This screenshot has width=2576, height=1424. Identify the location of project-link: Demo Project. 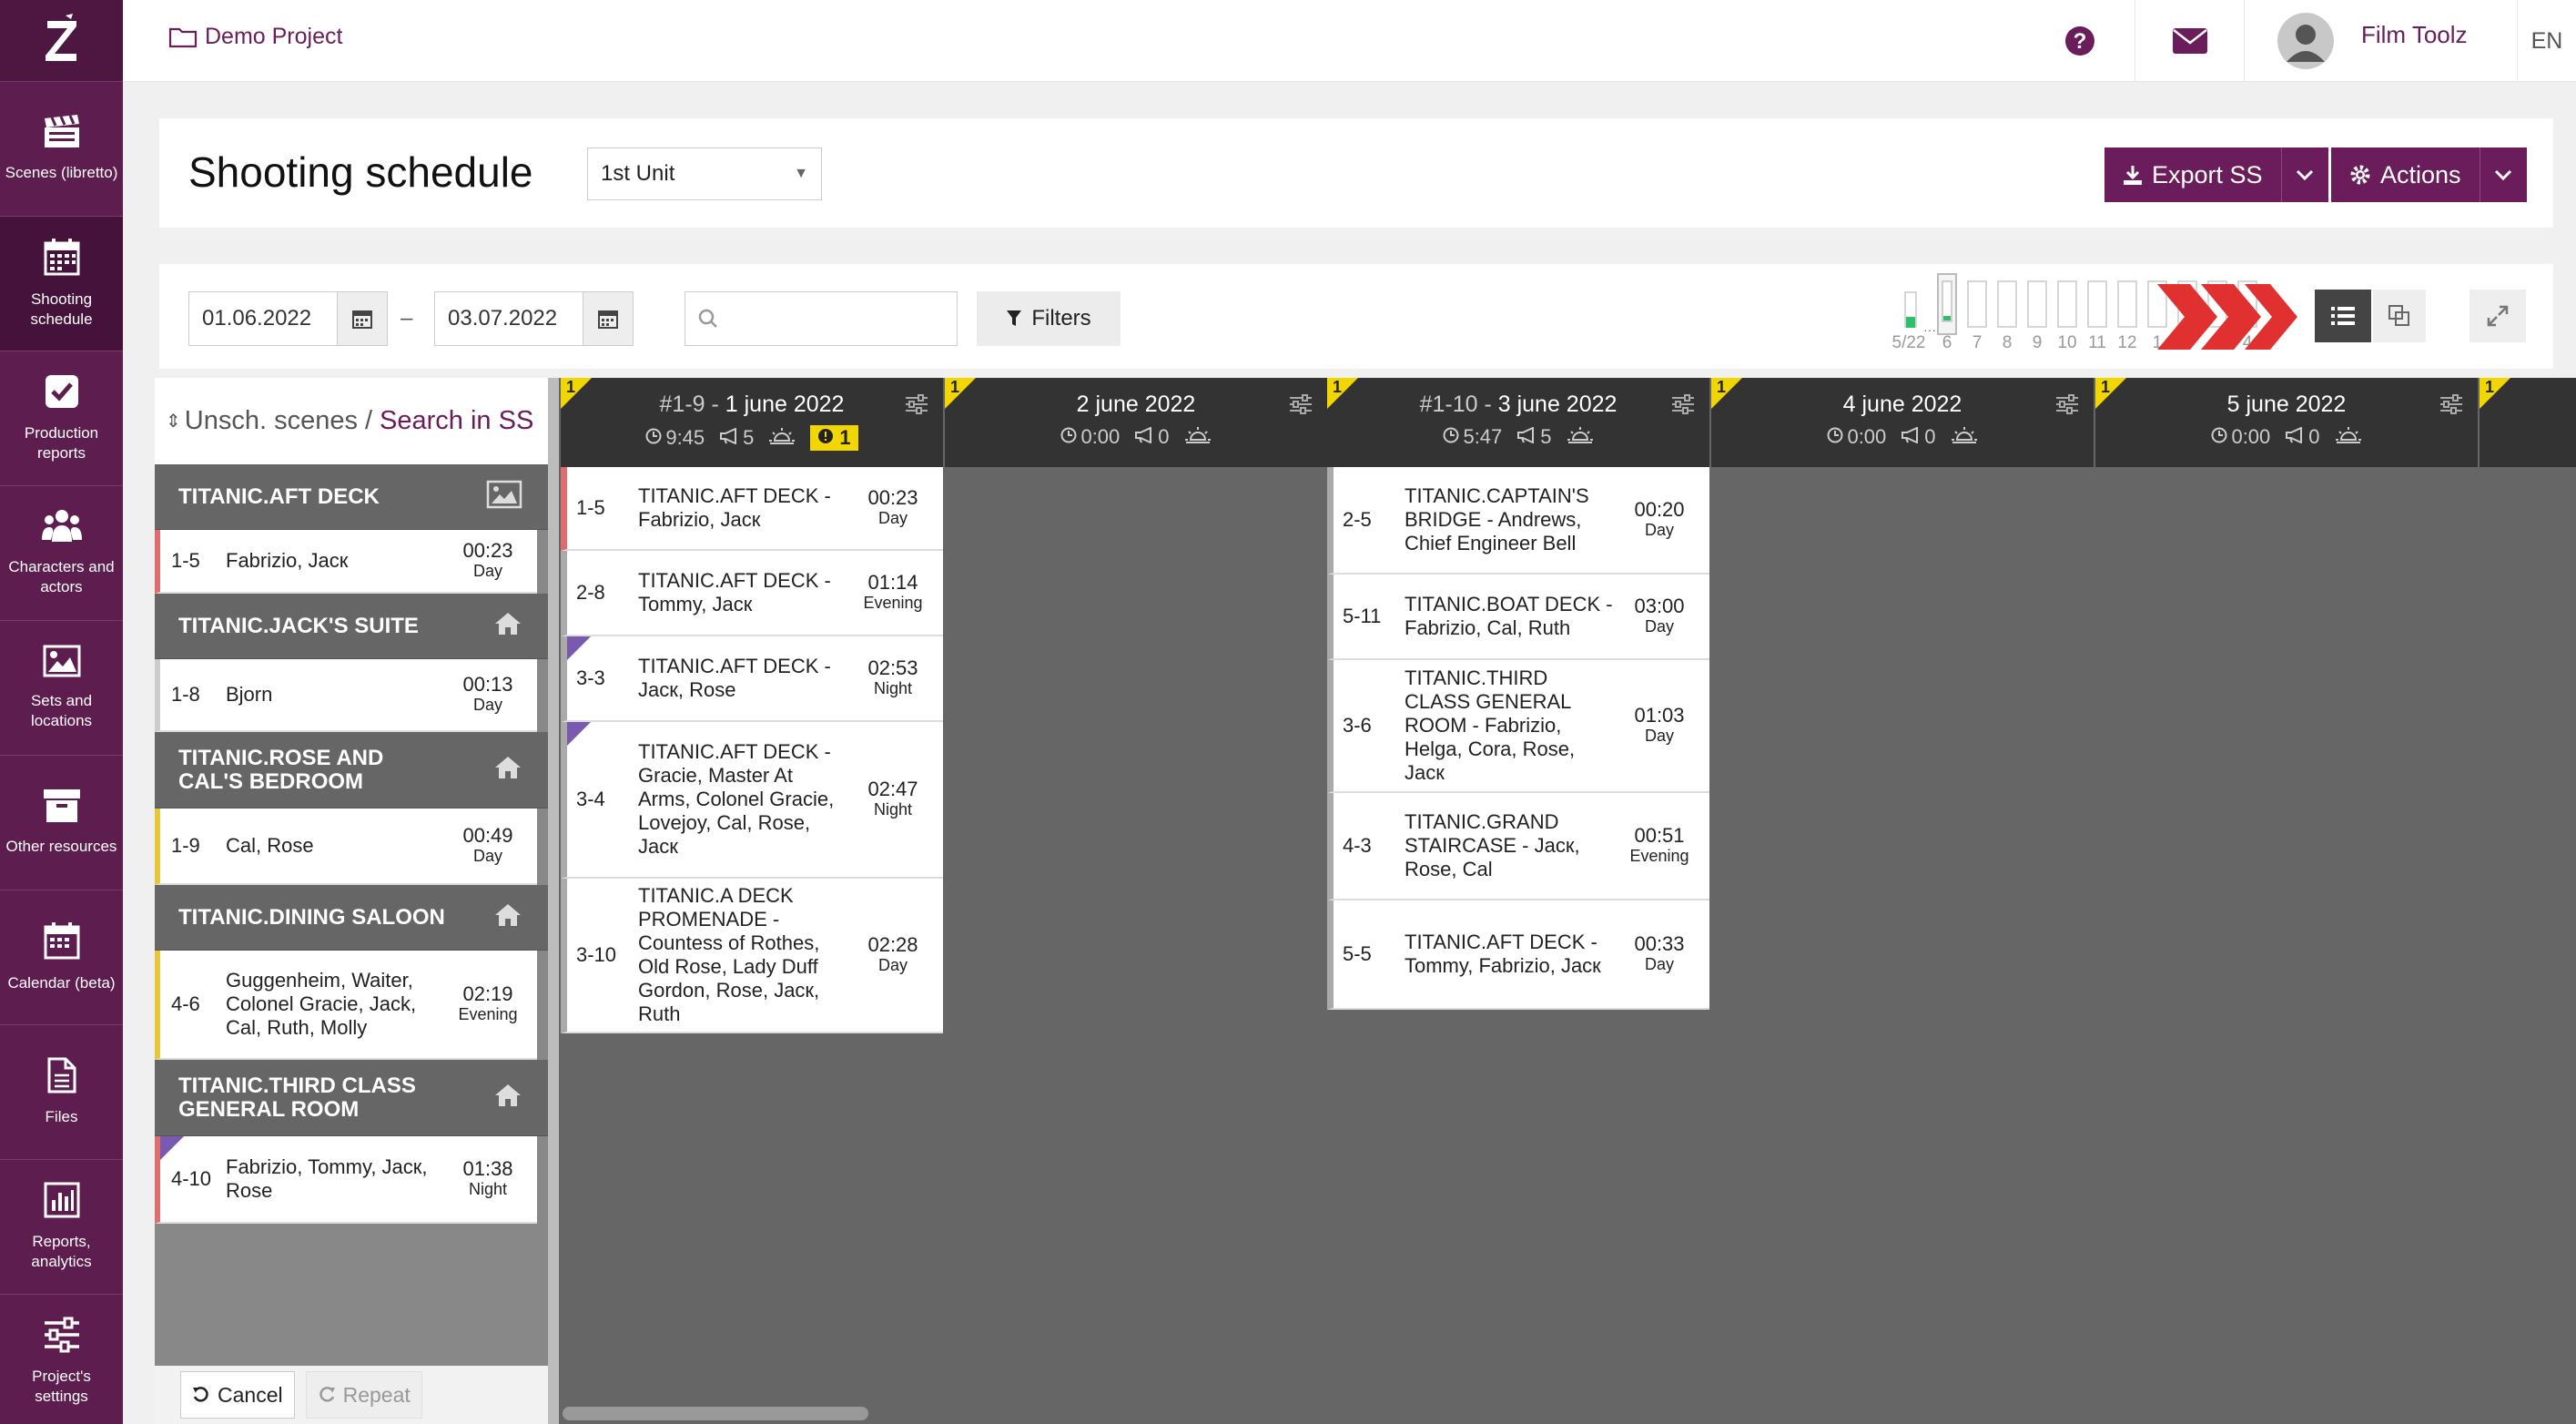
(255, 37).